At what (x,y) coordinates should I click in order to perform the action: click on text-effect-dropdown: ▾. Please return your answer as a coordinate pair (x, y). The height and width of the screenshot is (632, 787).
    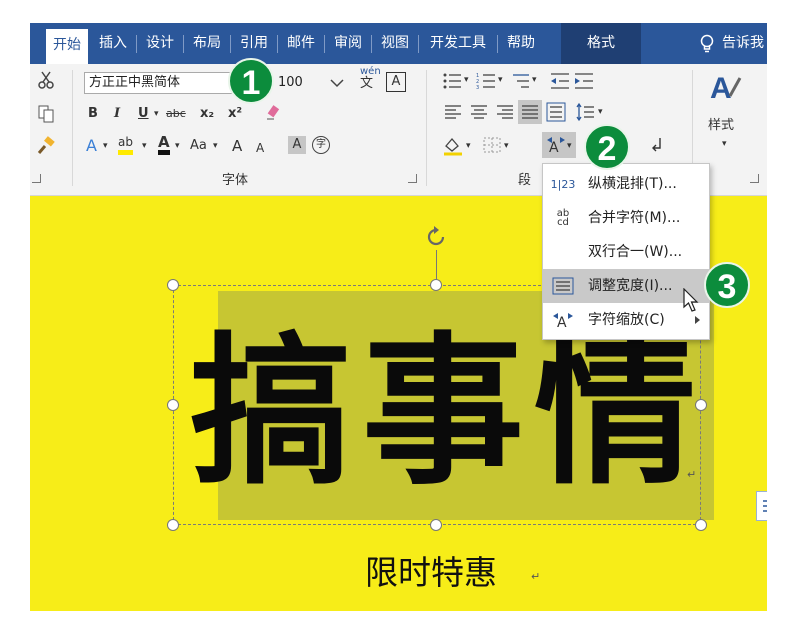
    Looking at the image, I should click on (105, 146).